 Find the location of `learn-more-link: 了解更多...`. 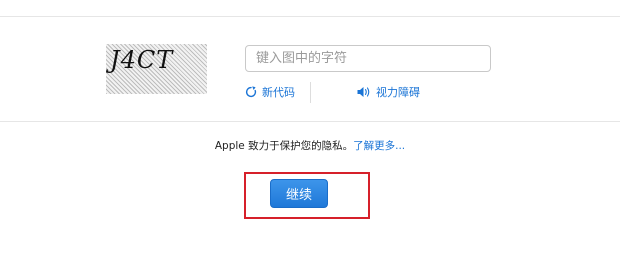

learn-more-link: 了解更多... is located at coordinates (379, 146).